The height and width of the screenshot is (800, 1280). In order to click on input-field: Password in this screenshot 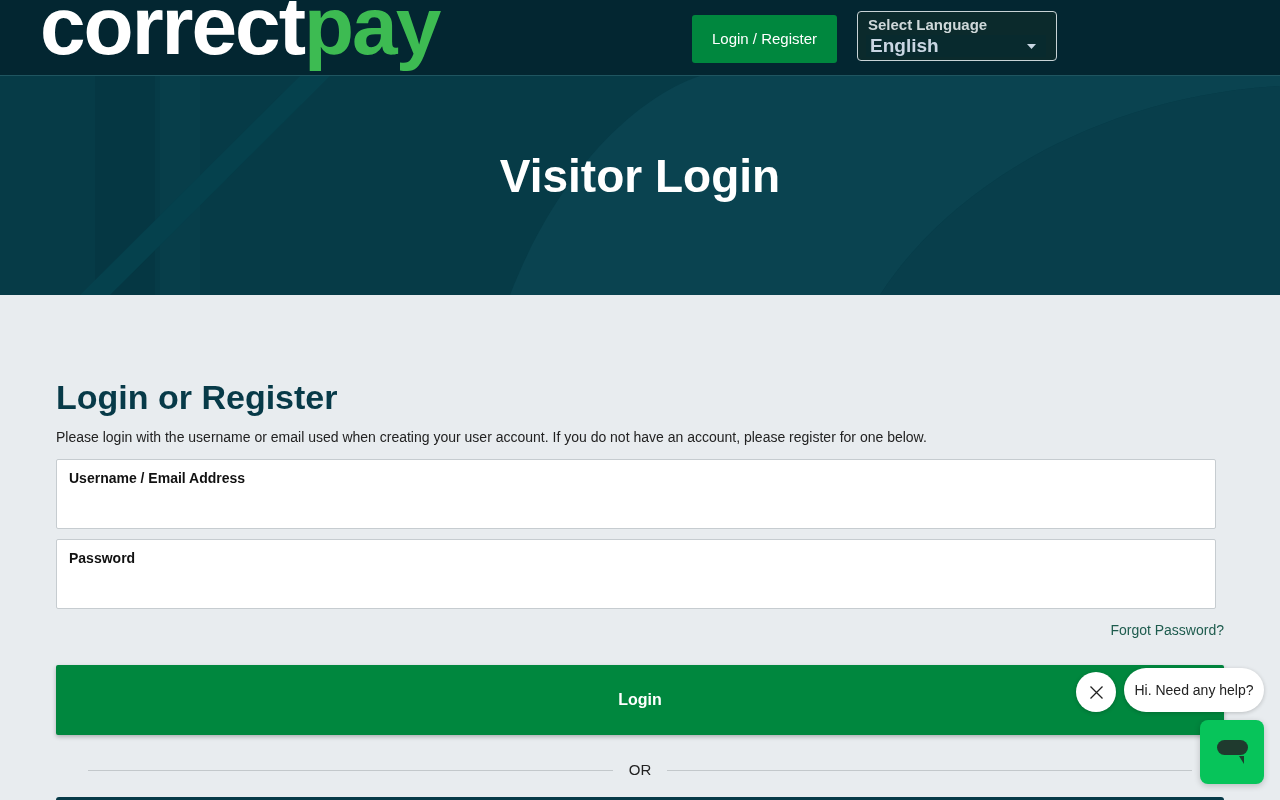, I will do `click(636, 574)`.